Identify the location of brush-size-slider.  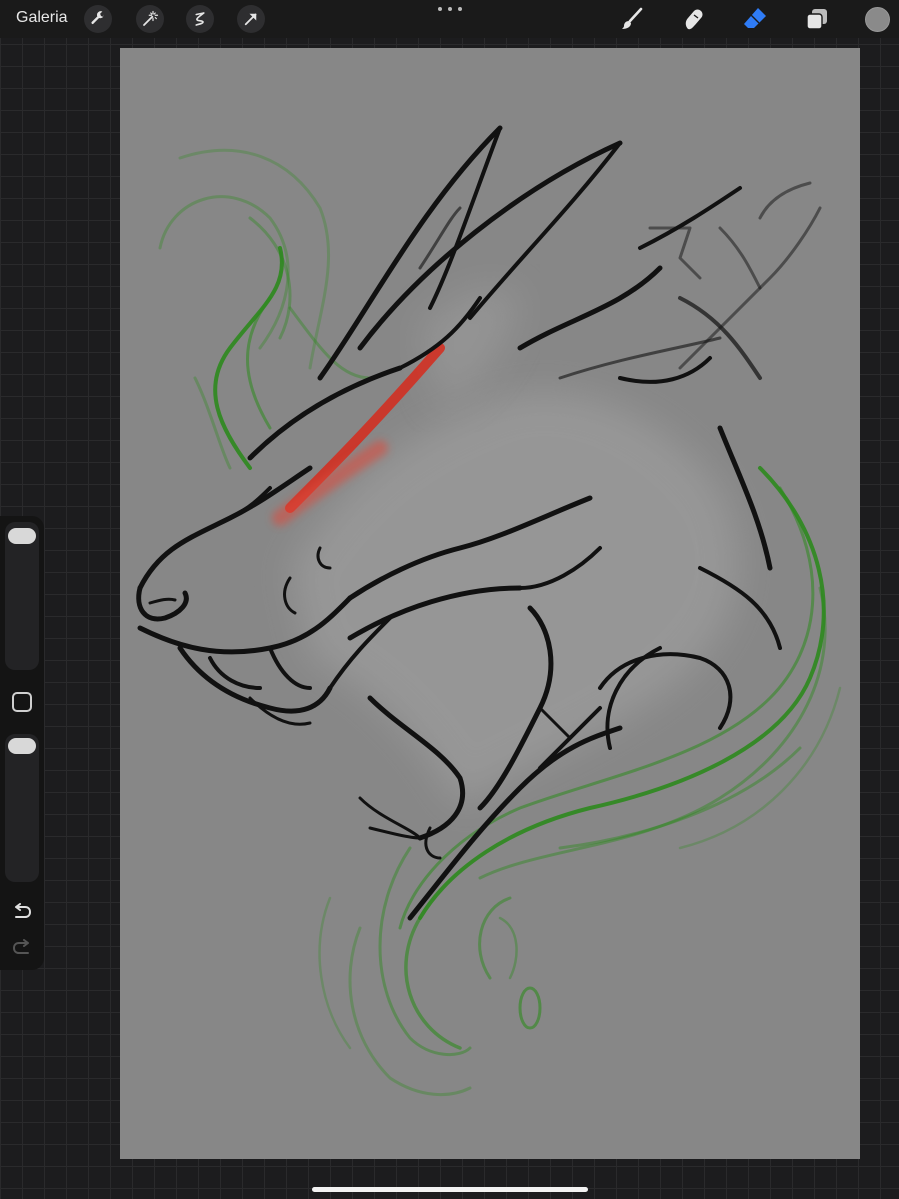
(22, 596).